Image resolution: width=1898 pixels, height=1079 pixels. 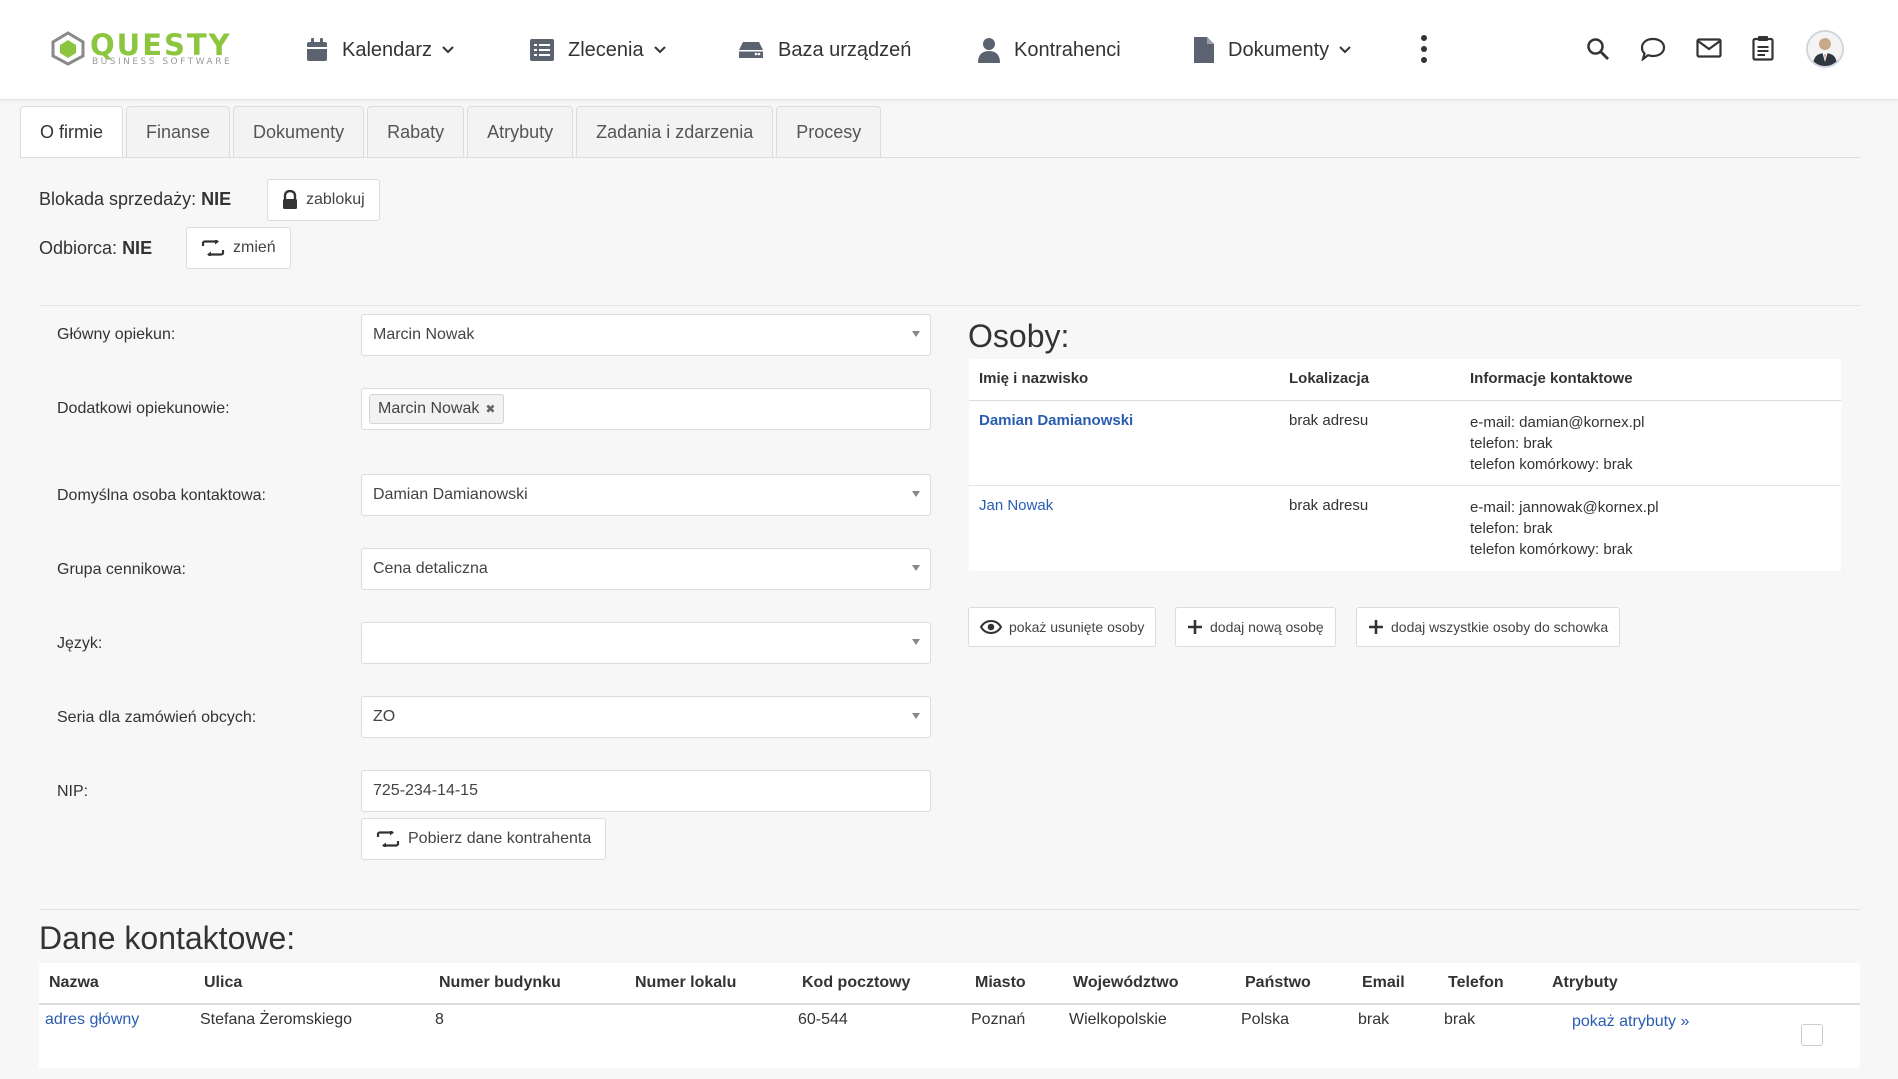 What do you see at coordinates (1383, 982) in the screenshot?
I see `header-email: Email` at bounding box center [1383, 982].